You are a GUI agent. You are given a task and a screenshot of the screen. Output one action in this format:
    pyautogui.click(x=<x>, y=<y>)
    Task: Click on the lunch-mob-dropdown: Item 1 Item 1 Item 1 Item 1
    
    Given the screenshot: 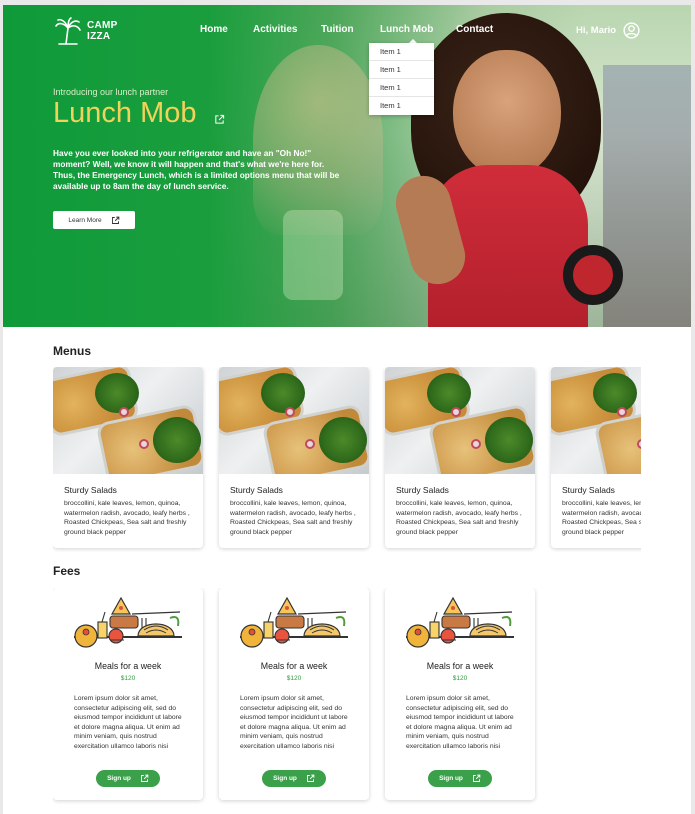 What is the action you would take?
    pyautogui.click(x=401, y=79)
    